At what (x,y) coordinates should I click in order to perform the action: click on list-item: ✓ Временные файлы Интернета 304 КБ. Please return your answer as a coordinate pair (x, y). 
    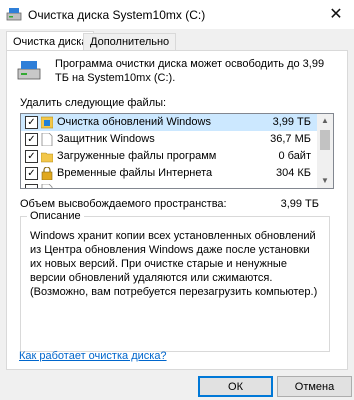
    Looking at the image, I should click on (169, 173).